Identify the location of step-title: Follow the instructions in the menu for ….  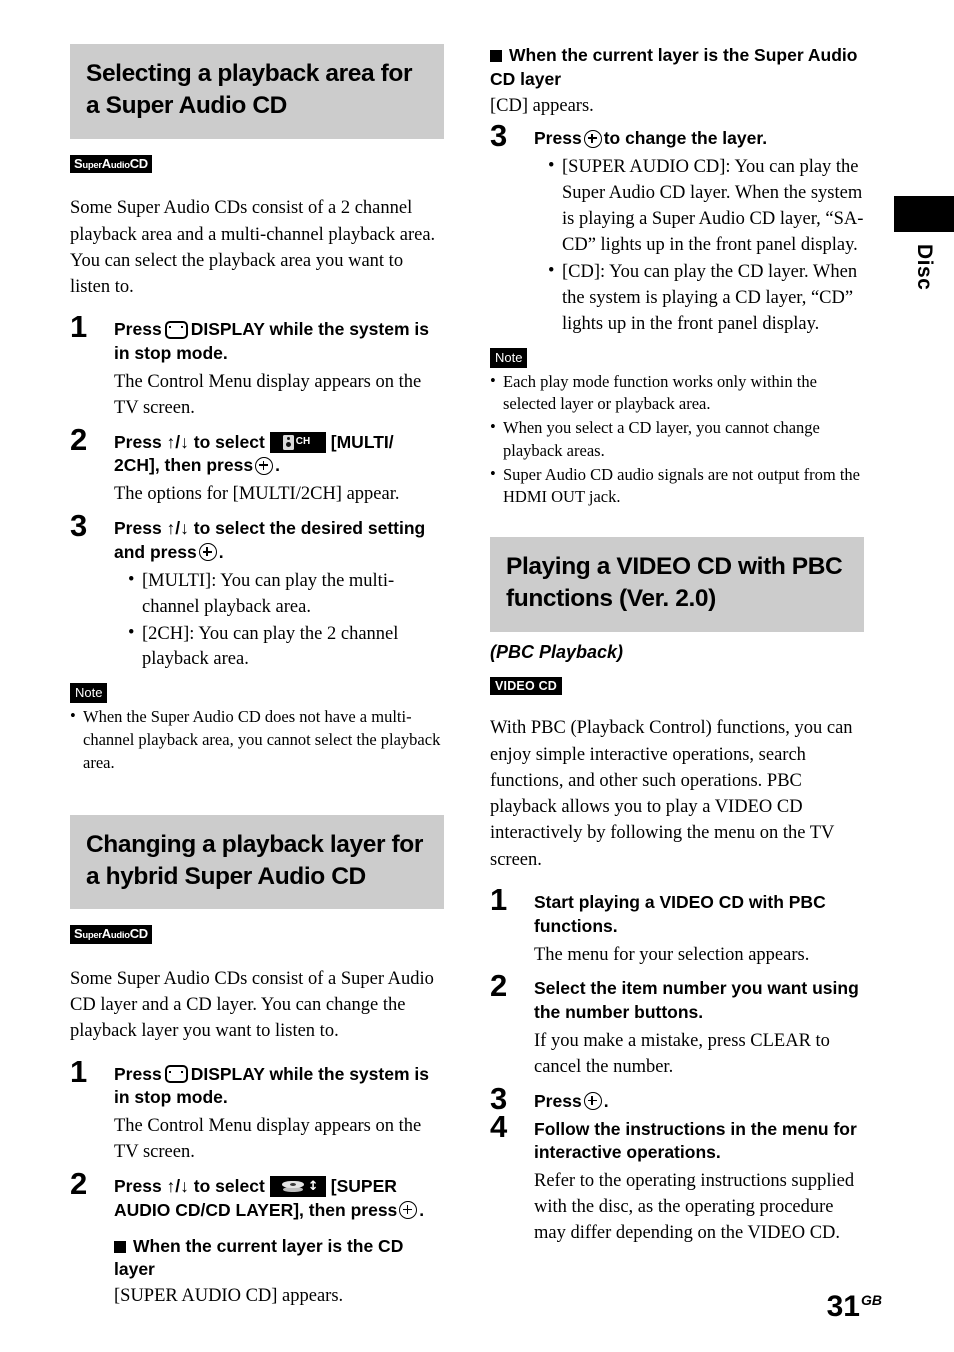
(695, 1140).